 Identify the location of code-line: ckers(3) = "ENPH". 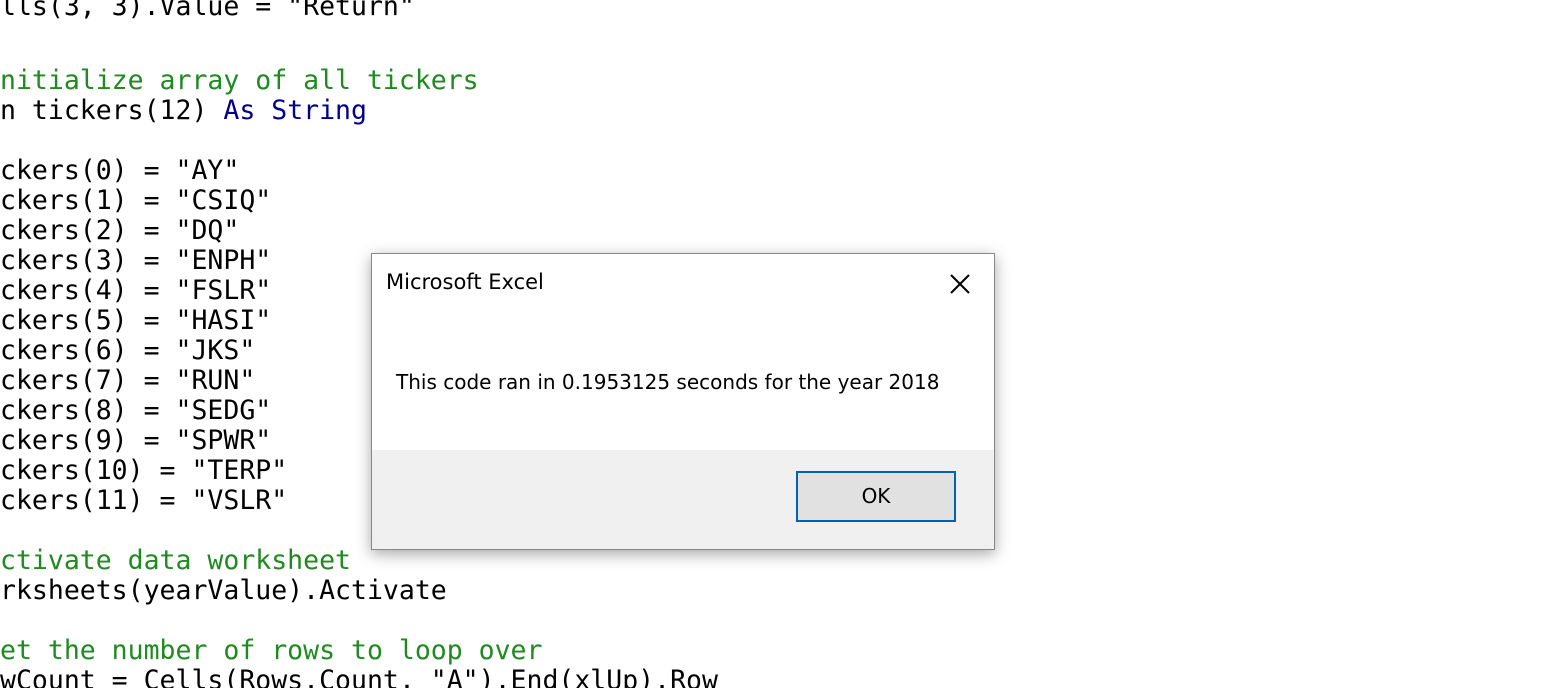
(135, 261).